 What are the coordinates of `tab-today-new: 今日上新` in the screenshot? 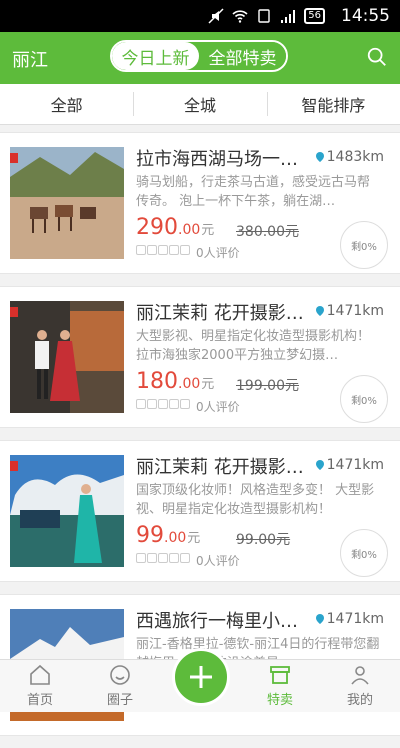 It's located at (155, 56).